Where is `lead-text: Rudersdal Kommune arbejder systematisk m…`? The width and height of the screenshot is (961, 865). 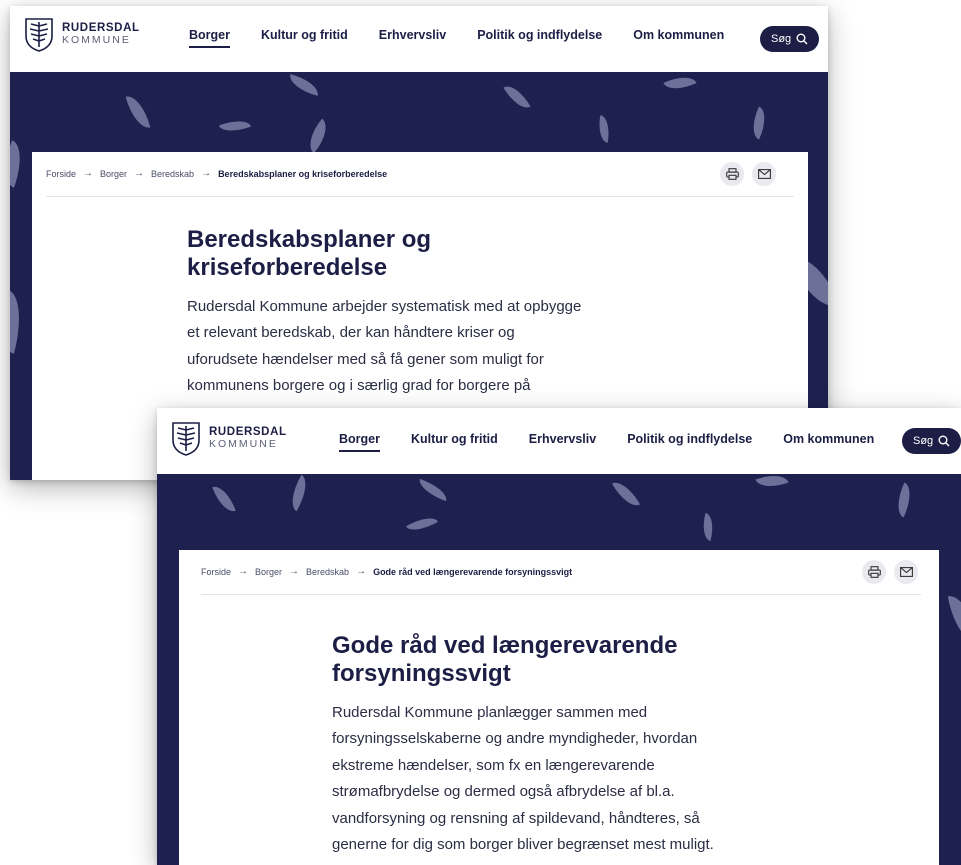 lead-text: Rudersdal Kommune arbejder systematisk m… is located at coordinates (447, 347).